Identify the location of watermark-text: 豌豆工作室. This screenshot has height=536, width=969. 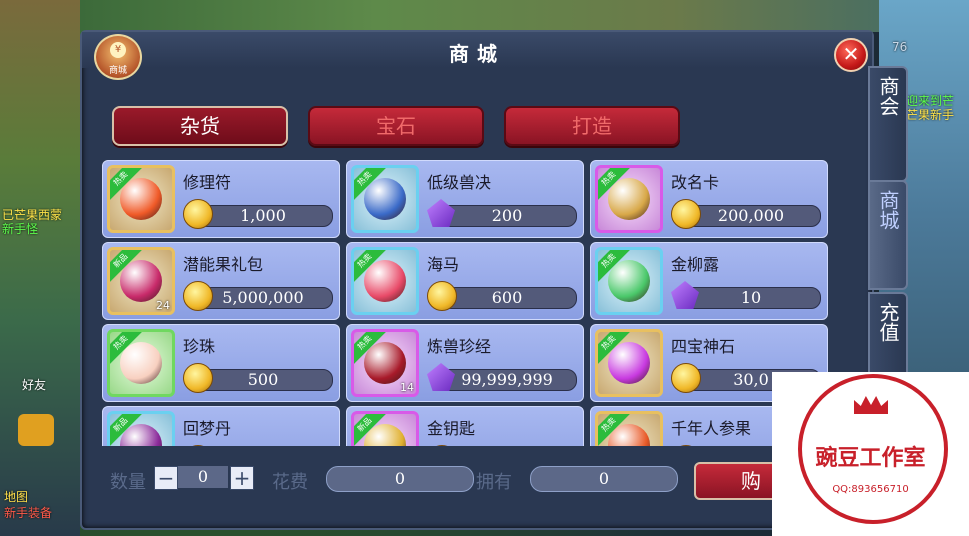
(870, 458).